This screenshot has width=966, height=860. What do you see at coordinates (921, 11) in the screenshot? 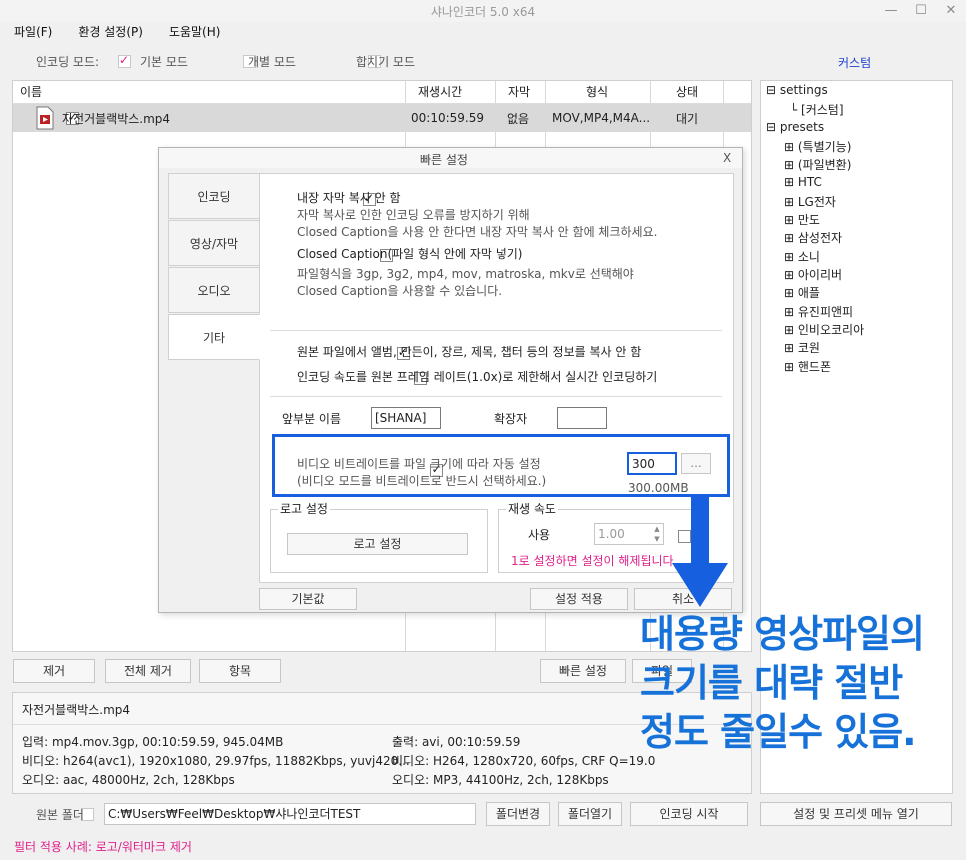
I see `maximize-icon: ☐` at bounding box center [921, 11].